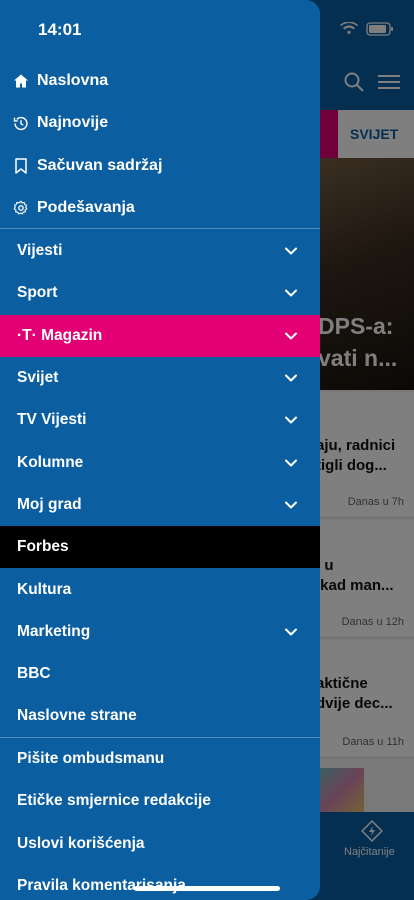 The height and width of the screenshot is (900, 414). I want to click on menu-item-label: Sačuvan sadržaj, so click(100, 165).